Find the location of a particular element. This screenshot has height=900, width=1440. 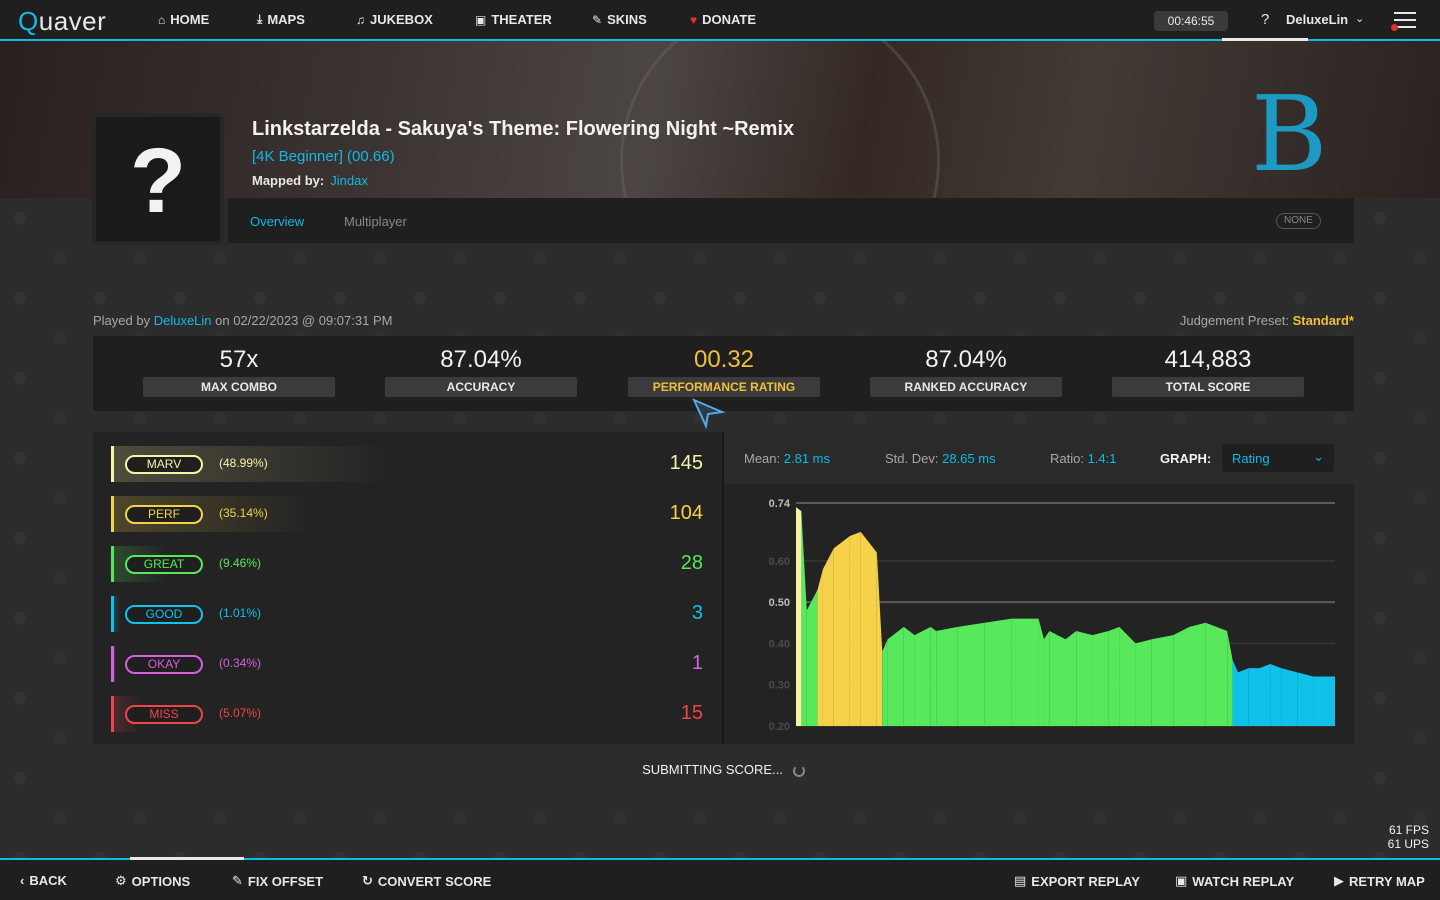

export-replay-button: ▤ EXPORT REPLAY is located at coordinates (1077, 881).